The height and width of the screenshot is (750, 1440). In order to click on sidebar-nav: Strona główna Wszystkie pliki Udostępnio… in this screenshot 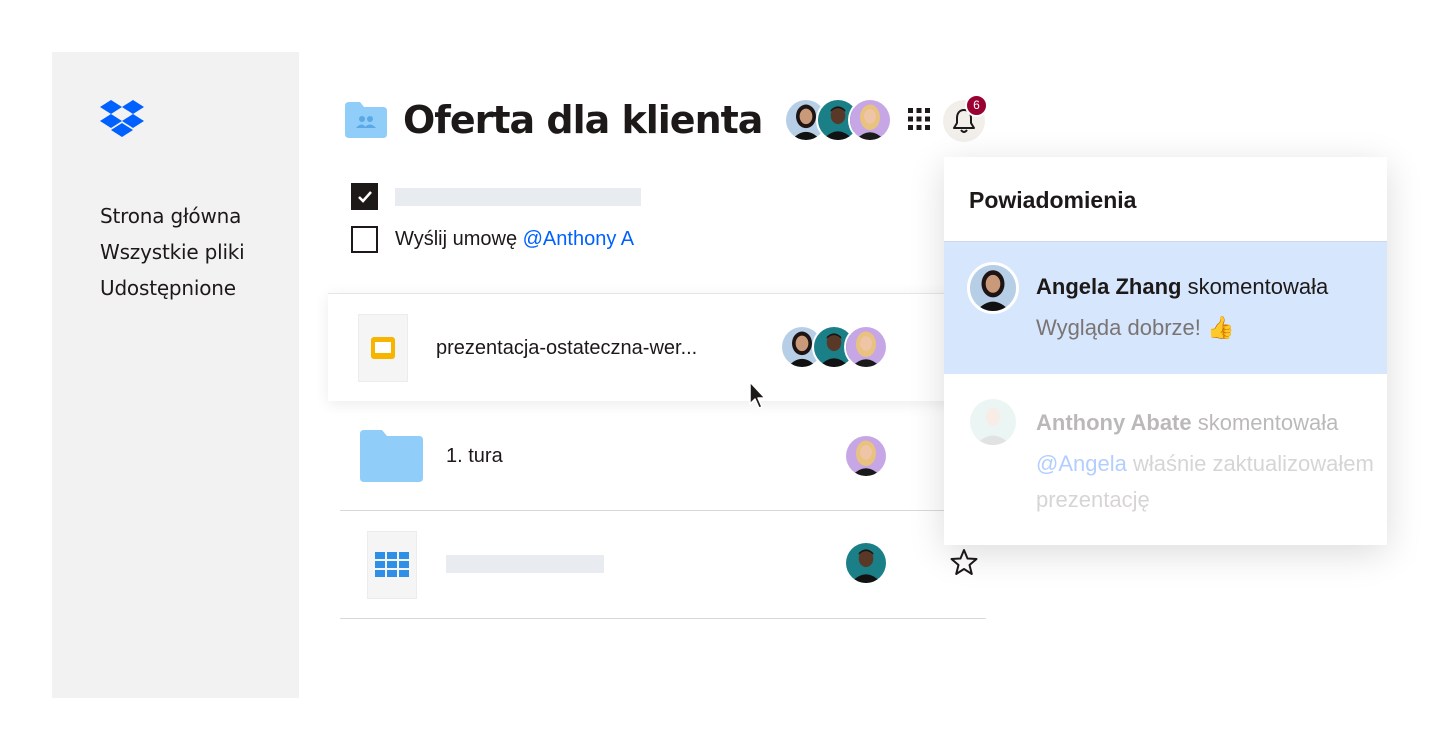, I will do `click(172, 252)`.